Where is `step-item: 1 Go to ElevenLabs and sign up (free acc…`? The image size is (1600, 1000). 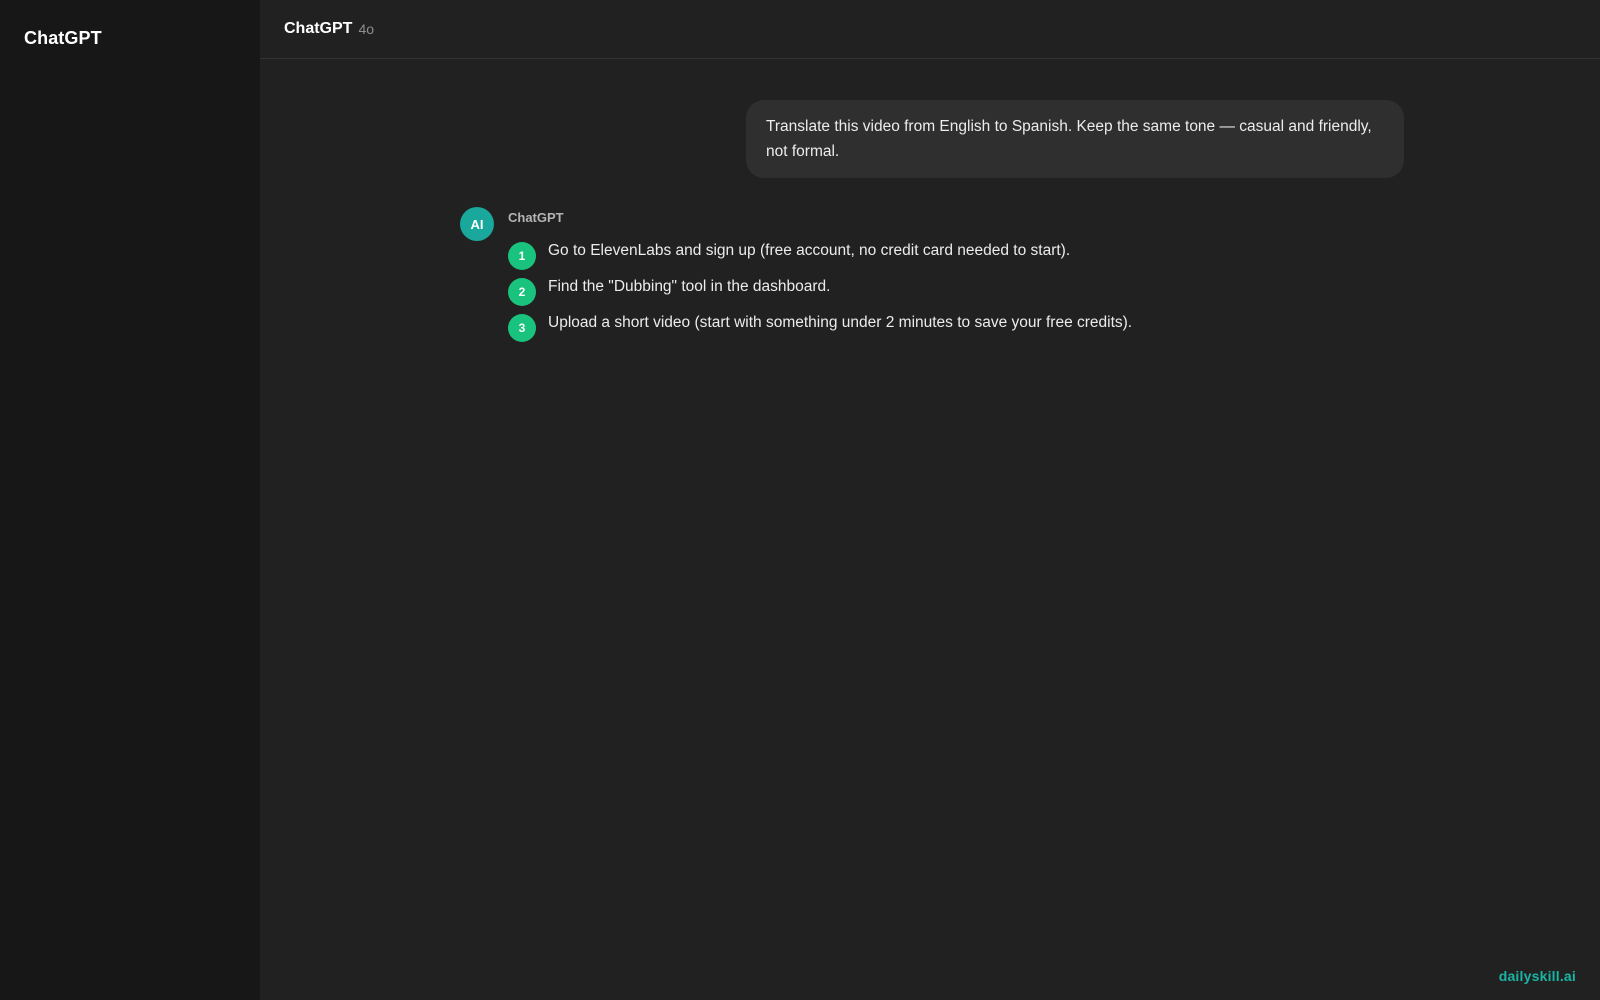
step-item: 1 Go to ElevenLabs and sign up (free acc… is located at coordinates (820, 254).